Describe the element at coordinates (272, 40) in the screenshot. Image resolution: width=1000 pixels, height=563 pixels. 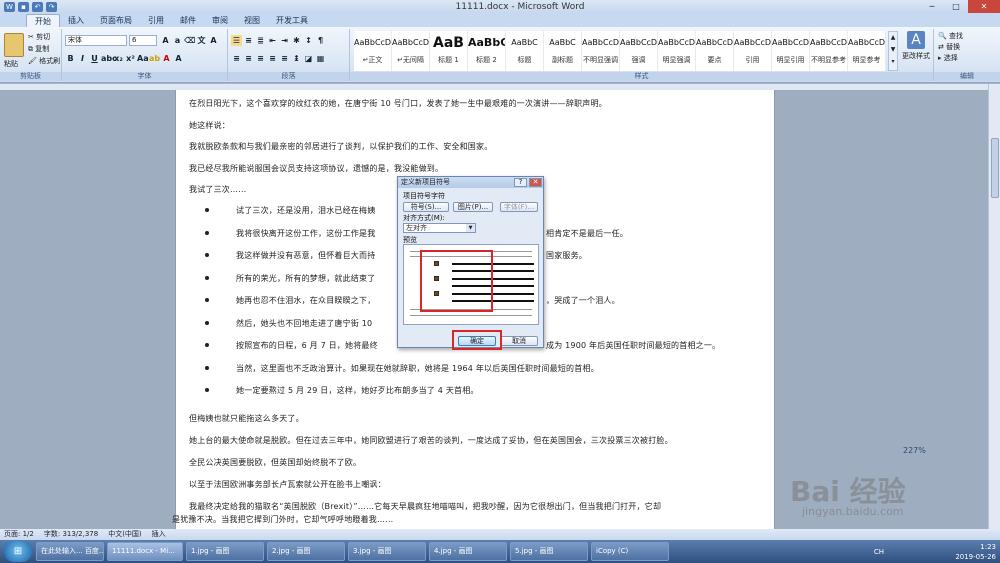
I see `decrease-indent-icon: ⇤` at that location.